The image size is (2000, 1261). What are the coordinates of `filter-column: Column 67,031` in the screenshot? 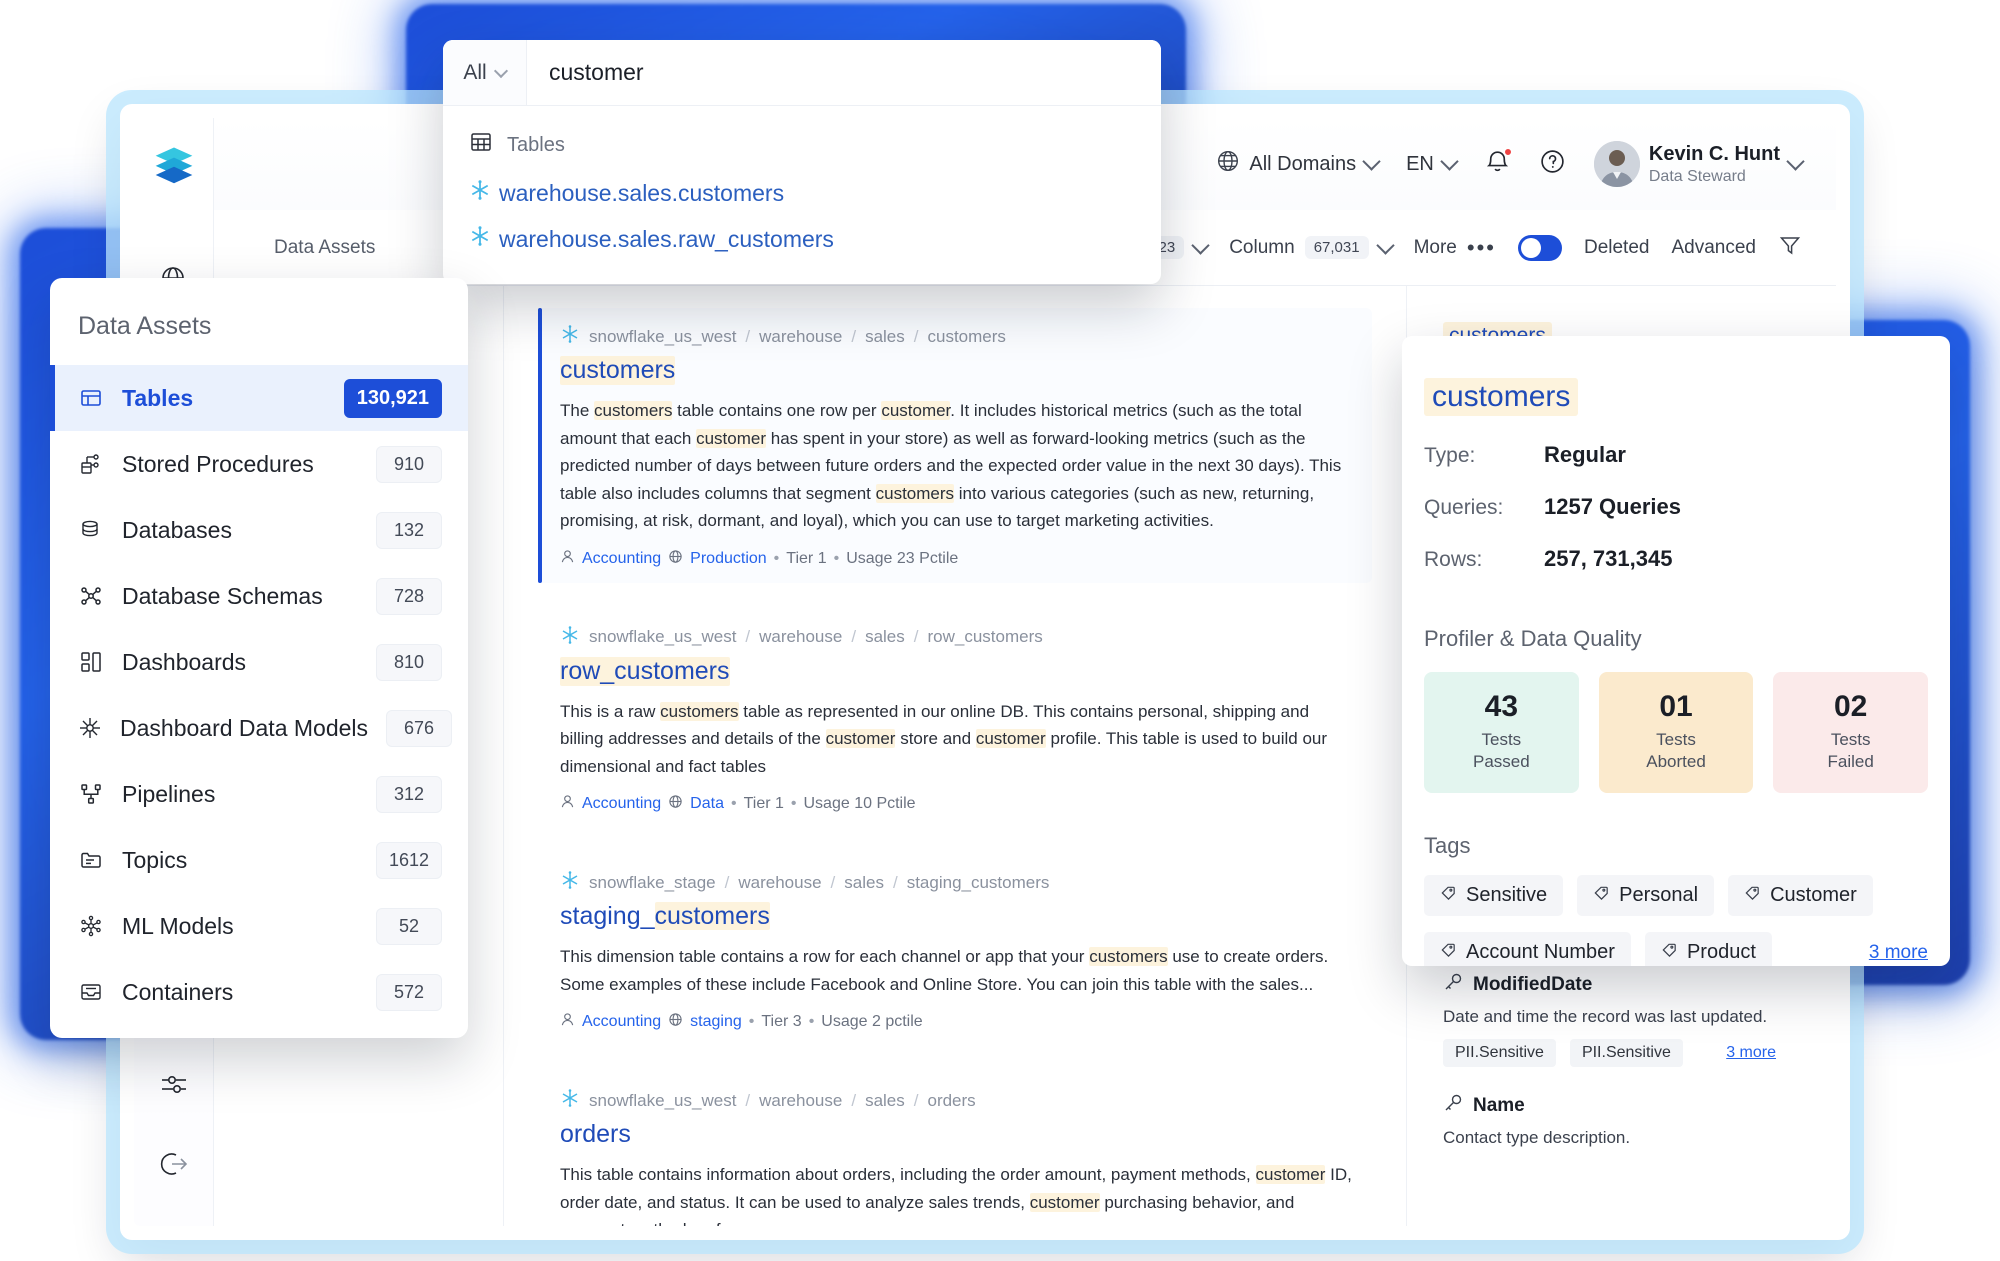 It's located at (1312, 247).